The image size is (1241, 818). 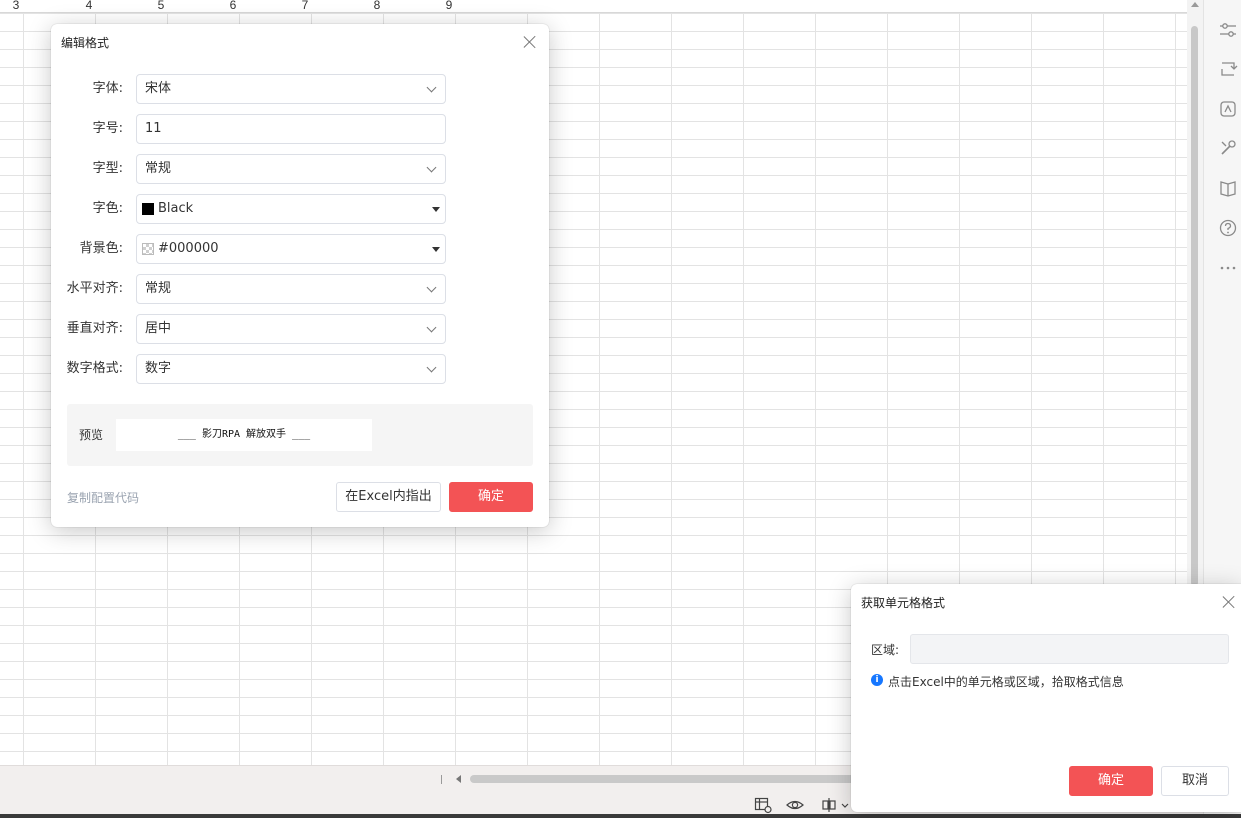 I want to click on scroll-divider, so click(x=441, y=779).